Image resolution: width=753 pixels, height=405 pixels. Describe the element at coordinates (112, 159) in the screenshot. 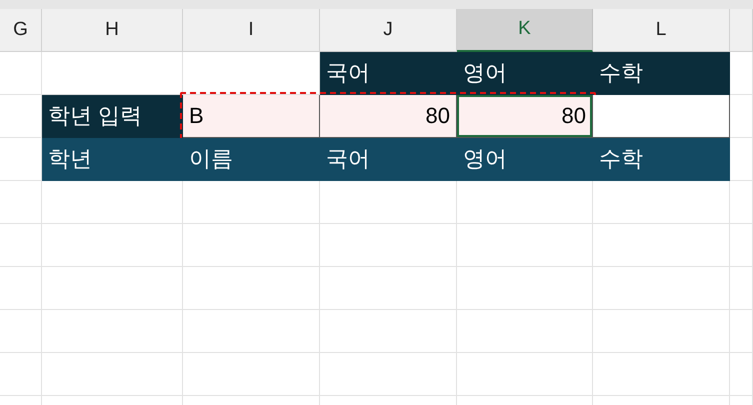

I see `table-cell: 학년` at that location.